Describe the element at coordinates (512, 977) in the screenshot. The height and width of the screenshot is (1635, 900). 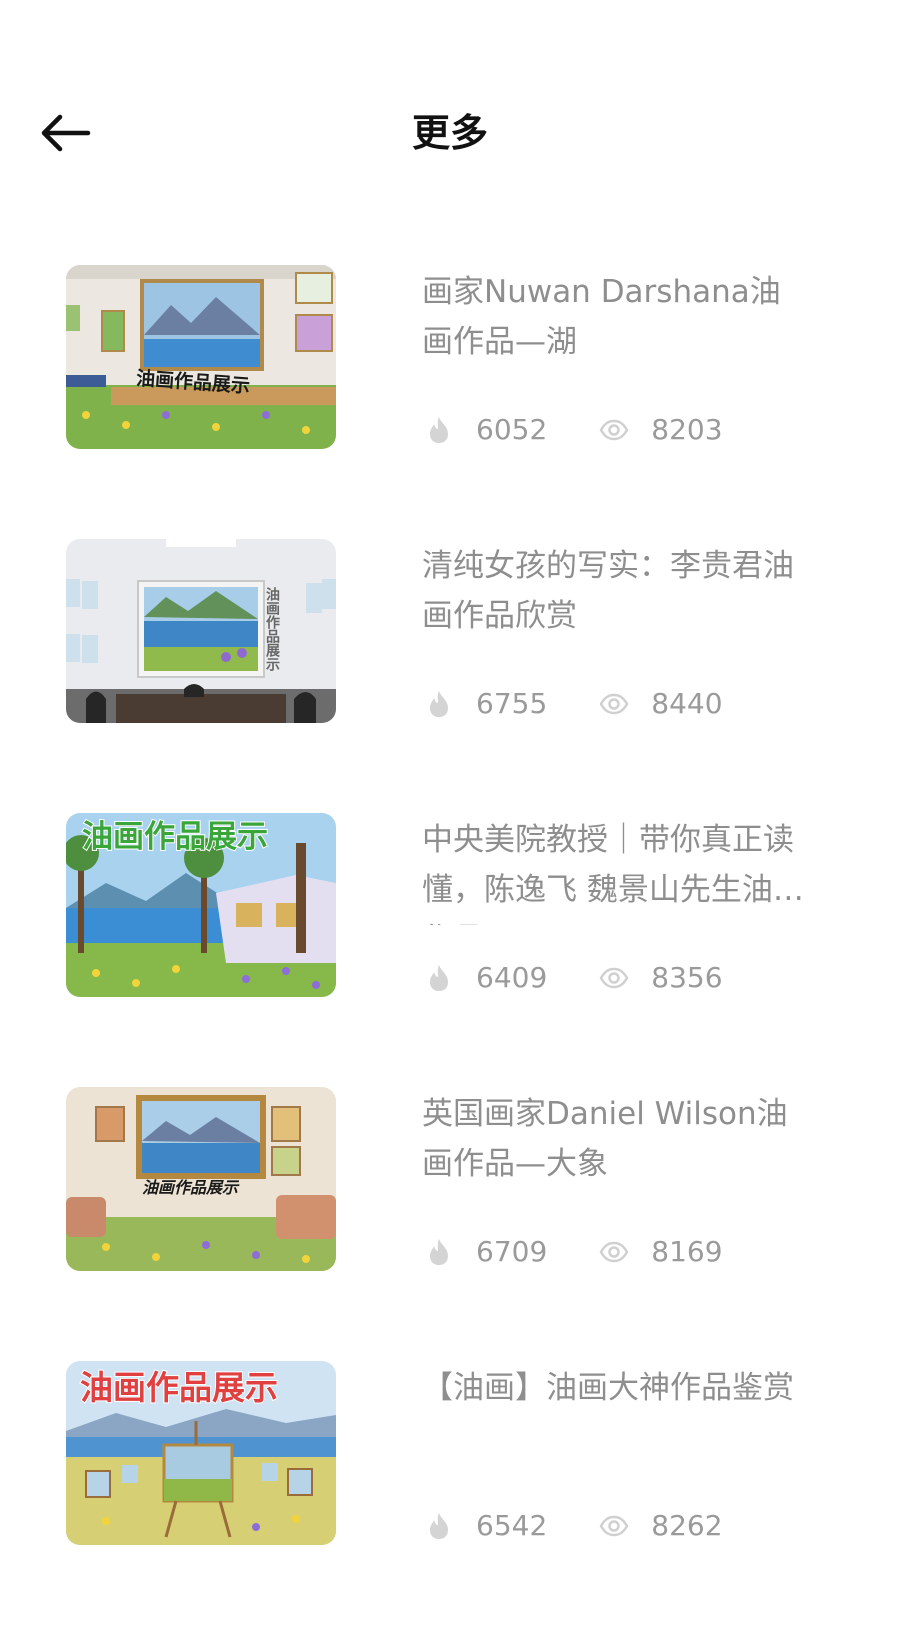
I see `likes-count: 6409` at that location.